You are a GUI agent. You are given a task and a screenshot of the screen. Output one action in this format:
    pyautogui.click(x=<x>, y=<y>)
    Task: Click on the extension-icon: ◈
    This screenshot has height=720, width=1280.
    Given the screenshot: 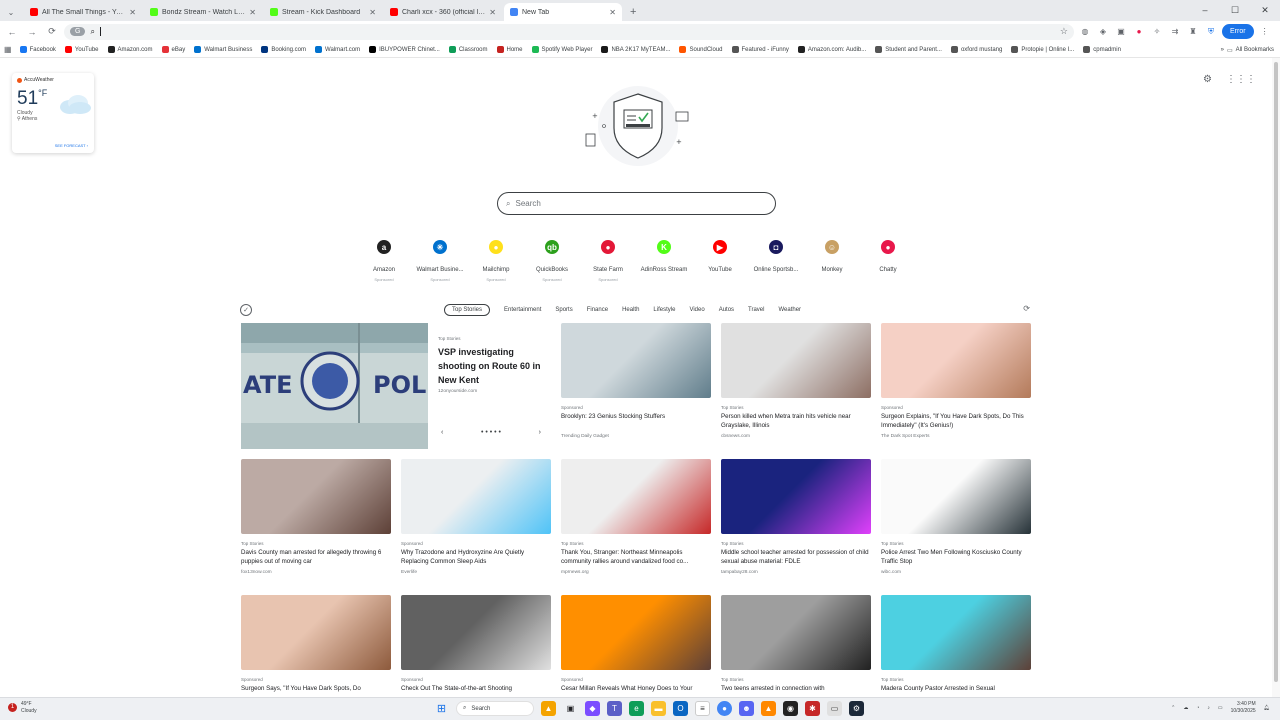 What is the action you would take?
    pyautogui.click(x=1103, y=32)
    